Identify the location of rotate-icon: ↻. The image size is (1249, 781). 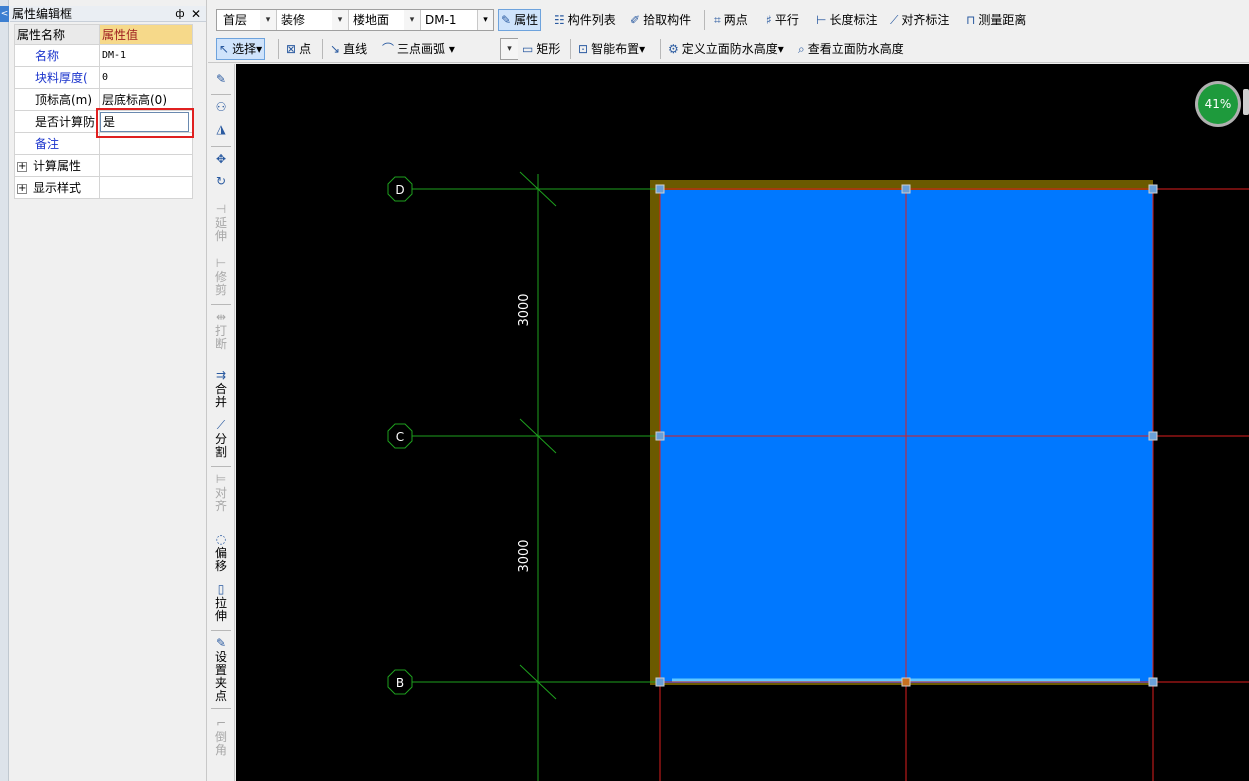
(221, 181).